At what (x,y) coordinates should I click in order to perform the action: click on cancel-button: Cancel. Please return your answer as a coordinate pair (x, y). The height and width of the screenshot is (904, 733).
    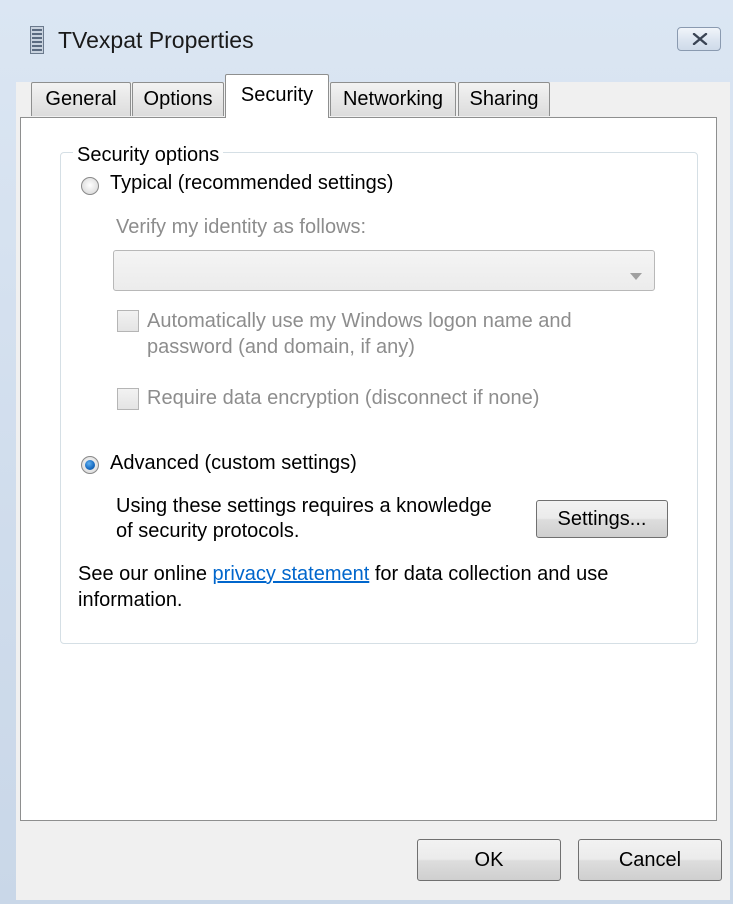
    Looking at the image, I should click on (650, 860).